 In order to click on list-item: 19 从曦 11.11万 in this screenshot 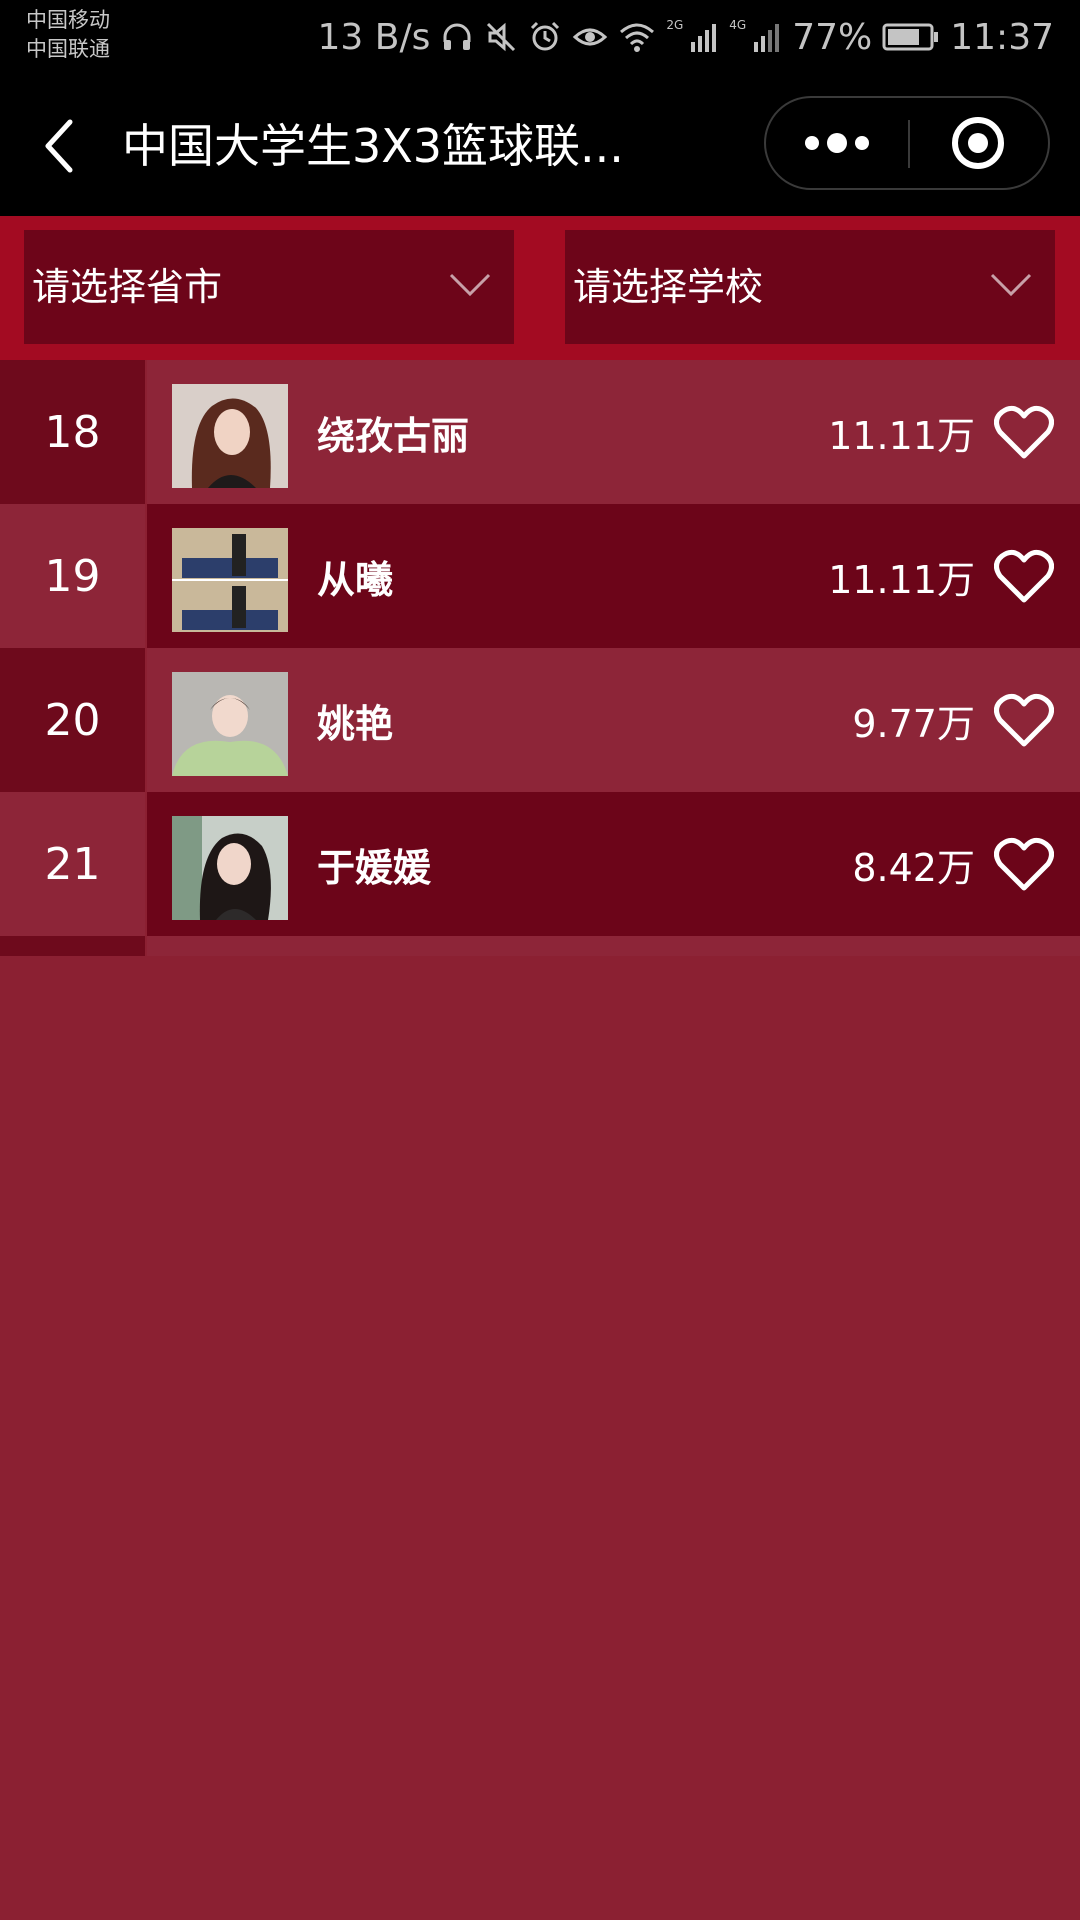, I will do `click(540, 576)`.